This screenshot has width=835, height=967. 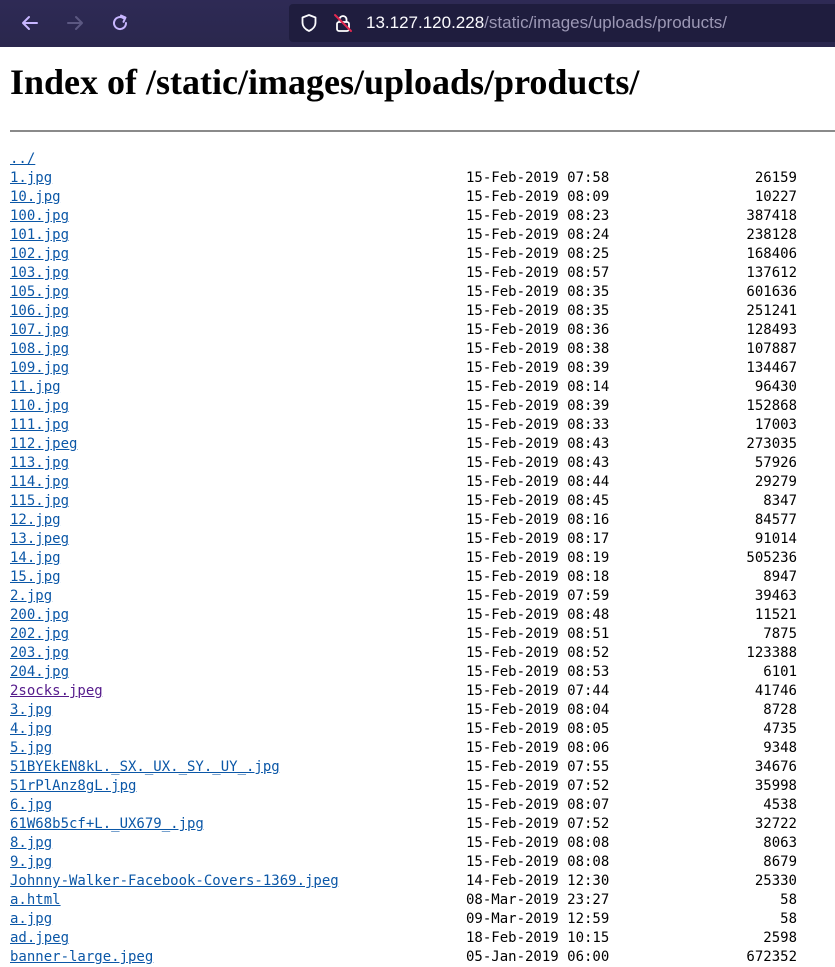 What do you see at coordinates (31, 843) in the screenshot?
I see `file-link: 8.jpg` at bounding box center [31, 843].